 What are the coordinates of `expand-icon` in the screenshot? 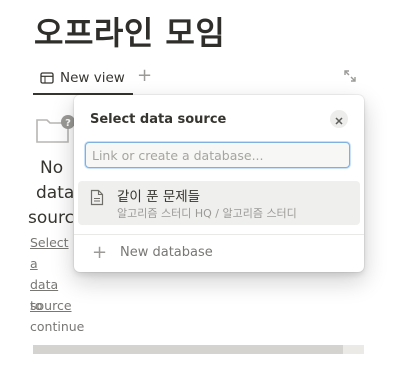 It's located at (350, 78).